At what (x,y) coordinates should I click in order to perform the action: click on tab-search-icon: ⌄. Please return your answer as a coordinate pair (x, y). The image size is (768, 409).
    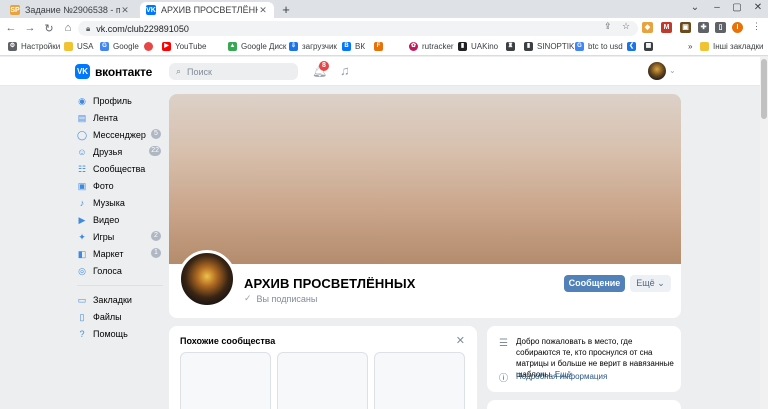
    Looking at the image, I should click on (695, 7).